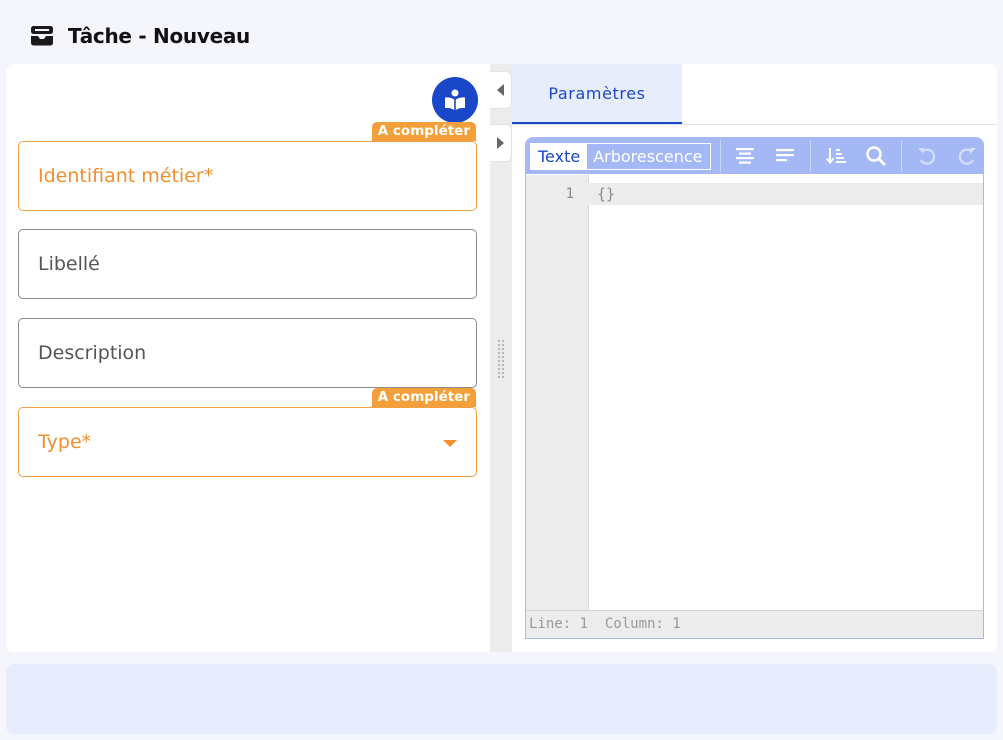 The width and height of the screenshot is (1003, 740). I want to click on sort-button, so click(836, 156).